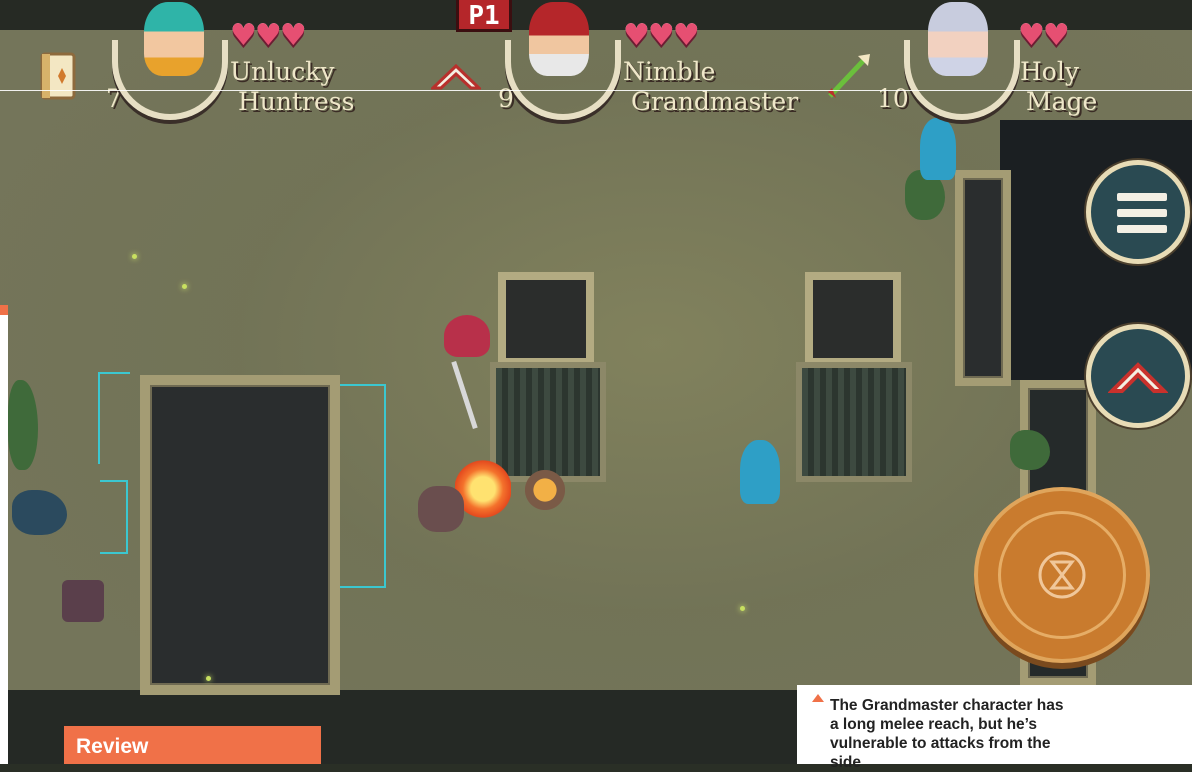 The image size is (1192, 772). What do you see at coordinates (58, 76) in the screenshot?
I see `book-icon` at bounding box center [58, 76].